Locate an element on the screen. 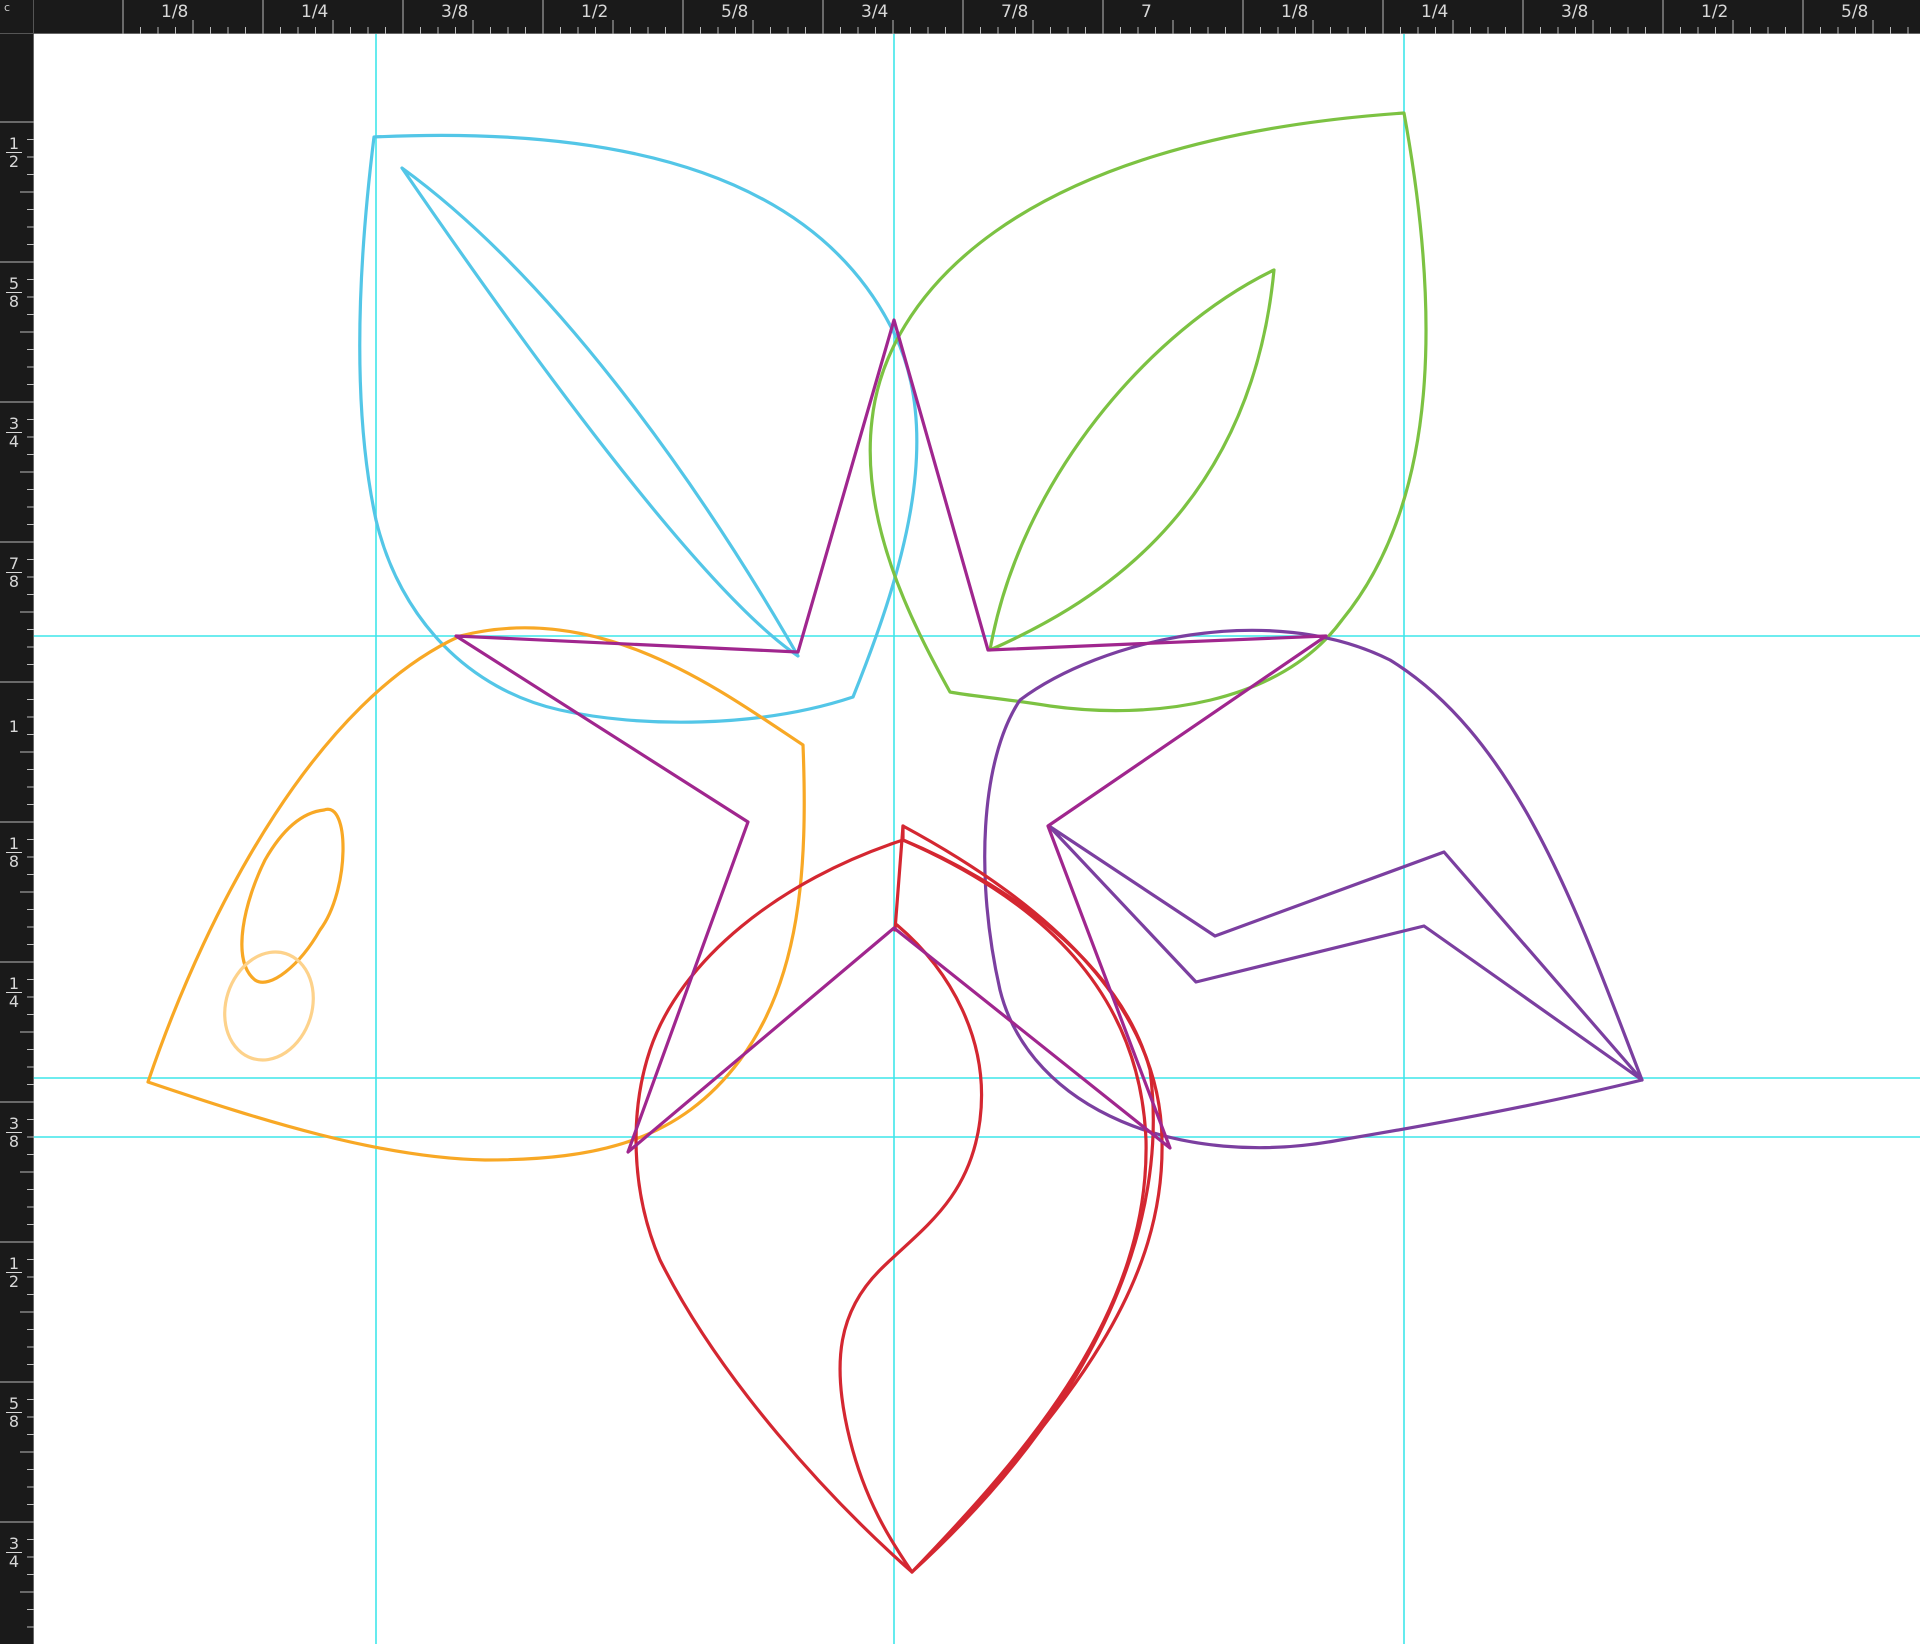  ruler-left-label: 14 is located at coordinates (14, 992).